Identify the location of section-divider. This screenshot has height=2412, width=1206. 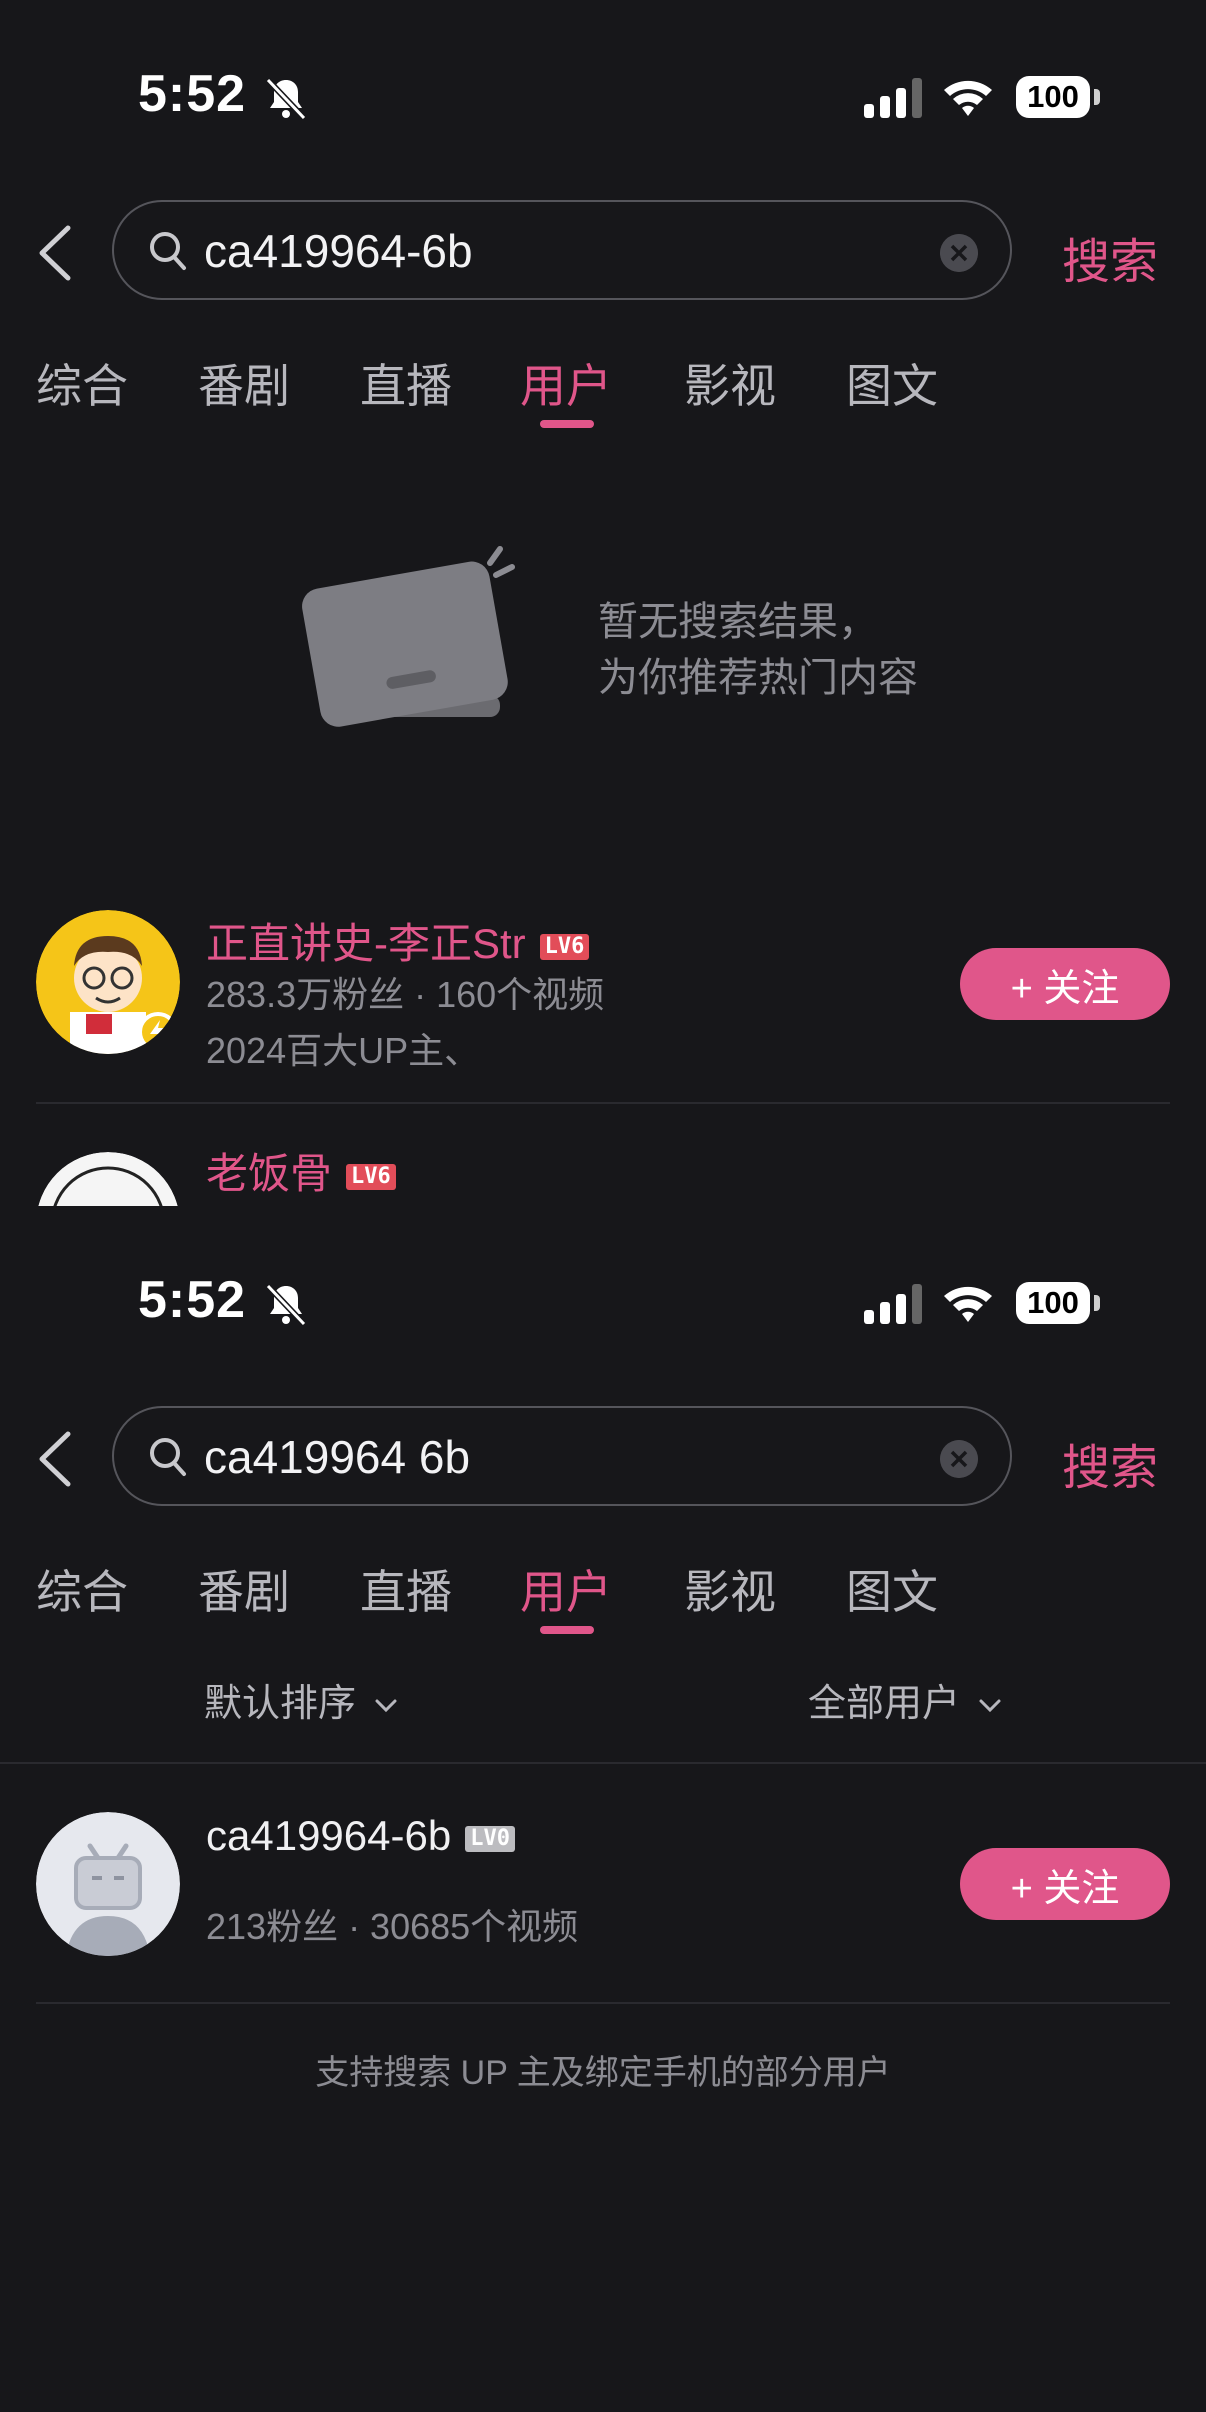
(603, 1763).